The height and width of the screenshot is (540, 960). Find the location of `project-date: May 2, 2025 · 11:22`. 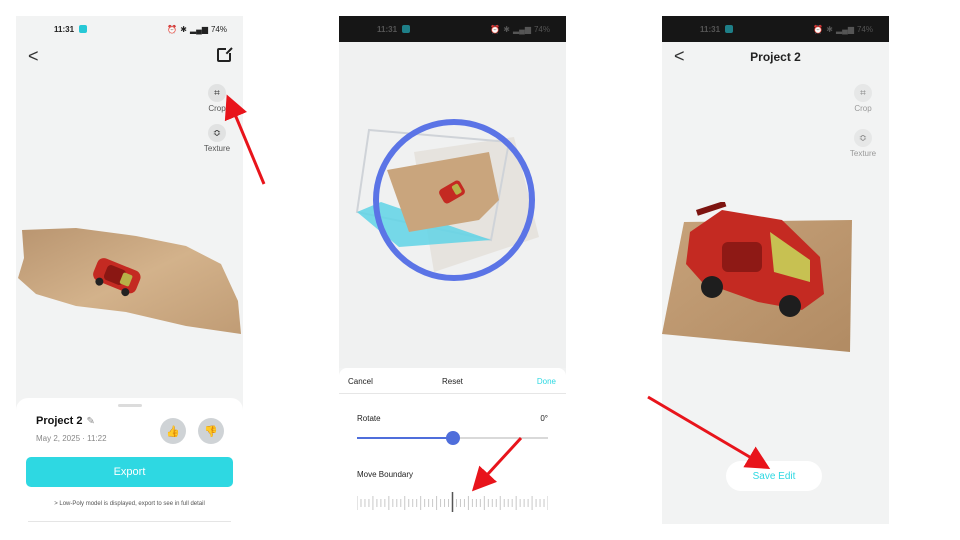

project-date: May 2, 2025 · 11:22 is located at coordinates (71, 438).